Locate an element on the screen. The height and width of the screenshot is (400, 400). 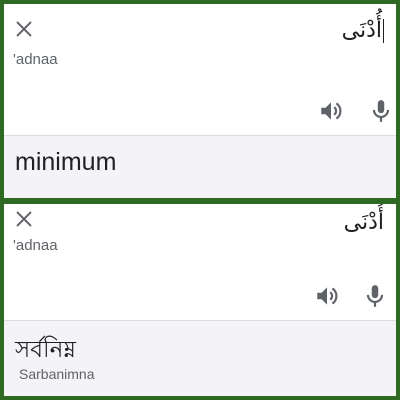
text-caret is located at coordinates (383, 31).